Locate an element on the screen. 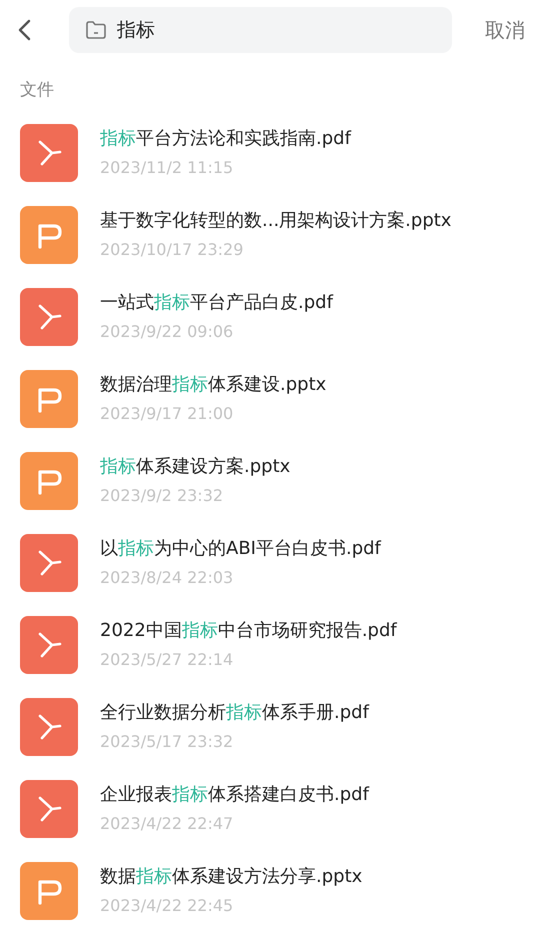 This screenshot has width=553, height=946. file-date: 2023/4/22 22:45 is located at coordinates (167, 905).